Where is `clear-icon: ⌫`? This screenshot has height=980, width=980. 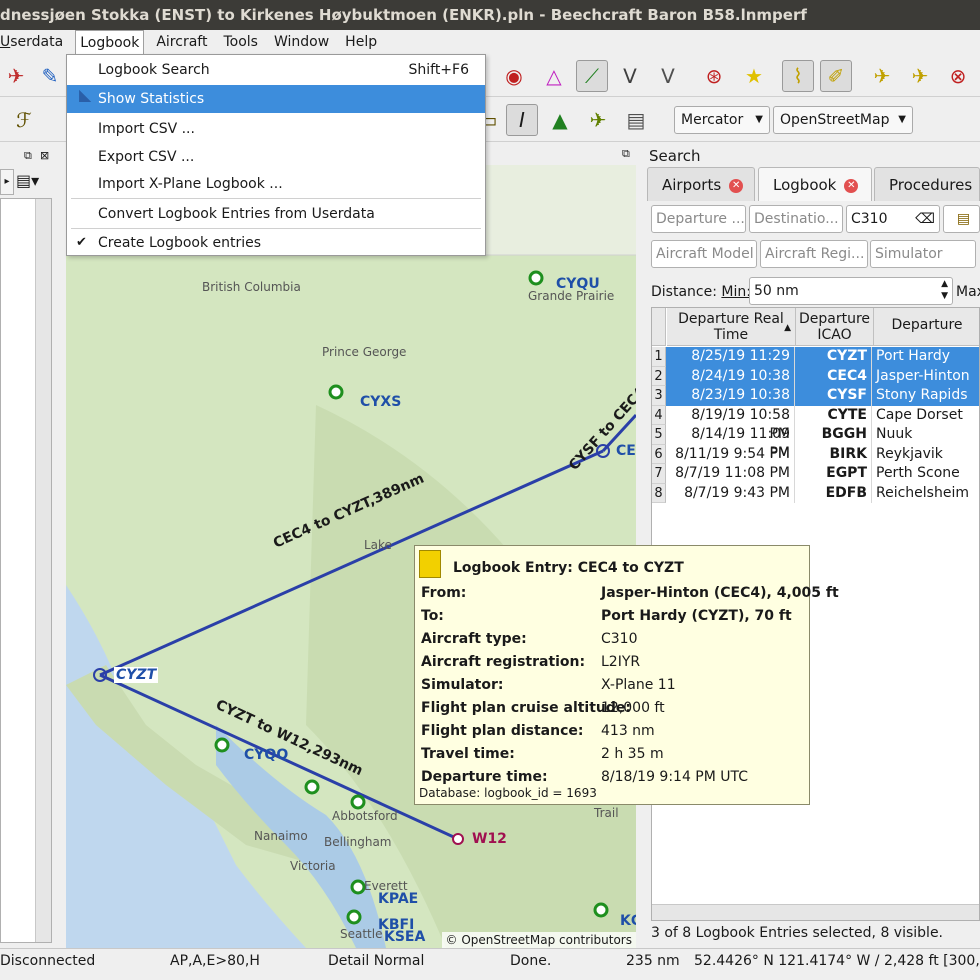
clear-icon: ⌫ is located at coordinates (925, 219).